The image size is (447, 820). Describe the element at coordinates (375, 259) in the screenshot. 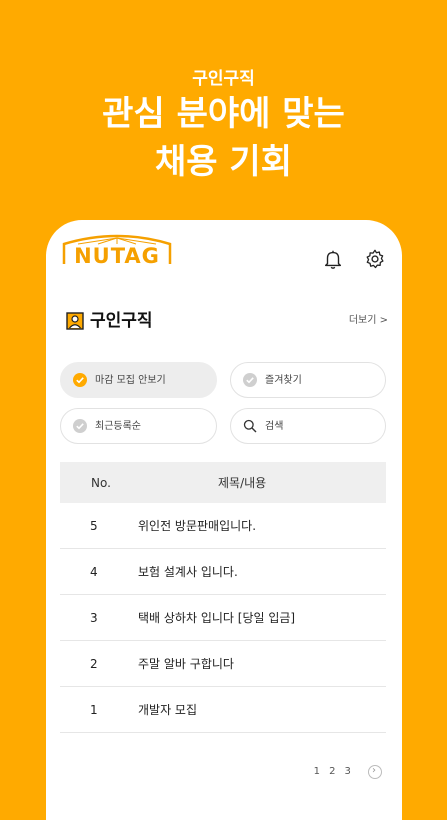

I see `gear-icon` at that location.